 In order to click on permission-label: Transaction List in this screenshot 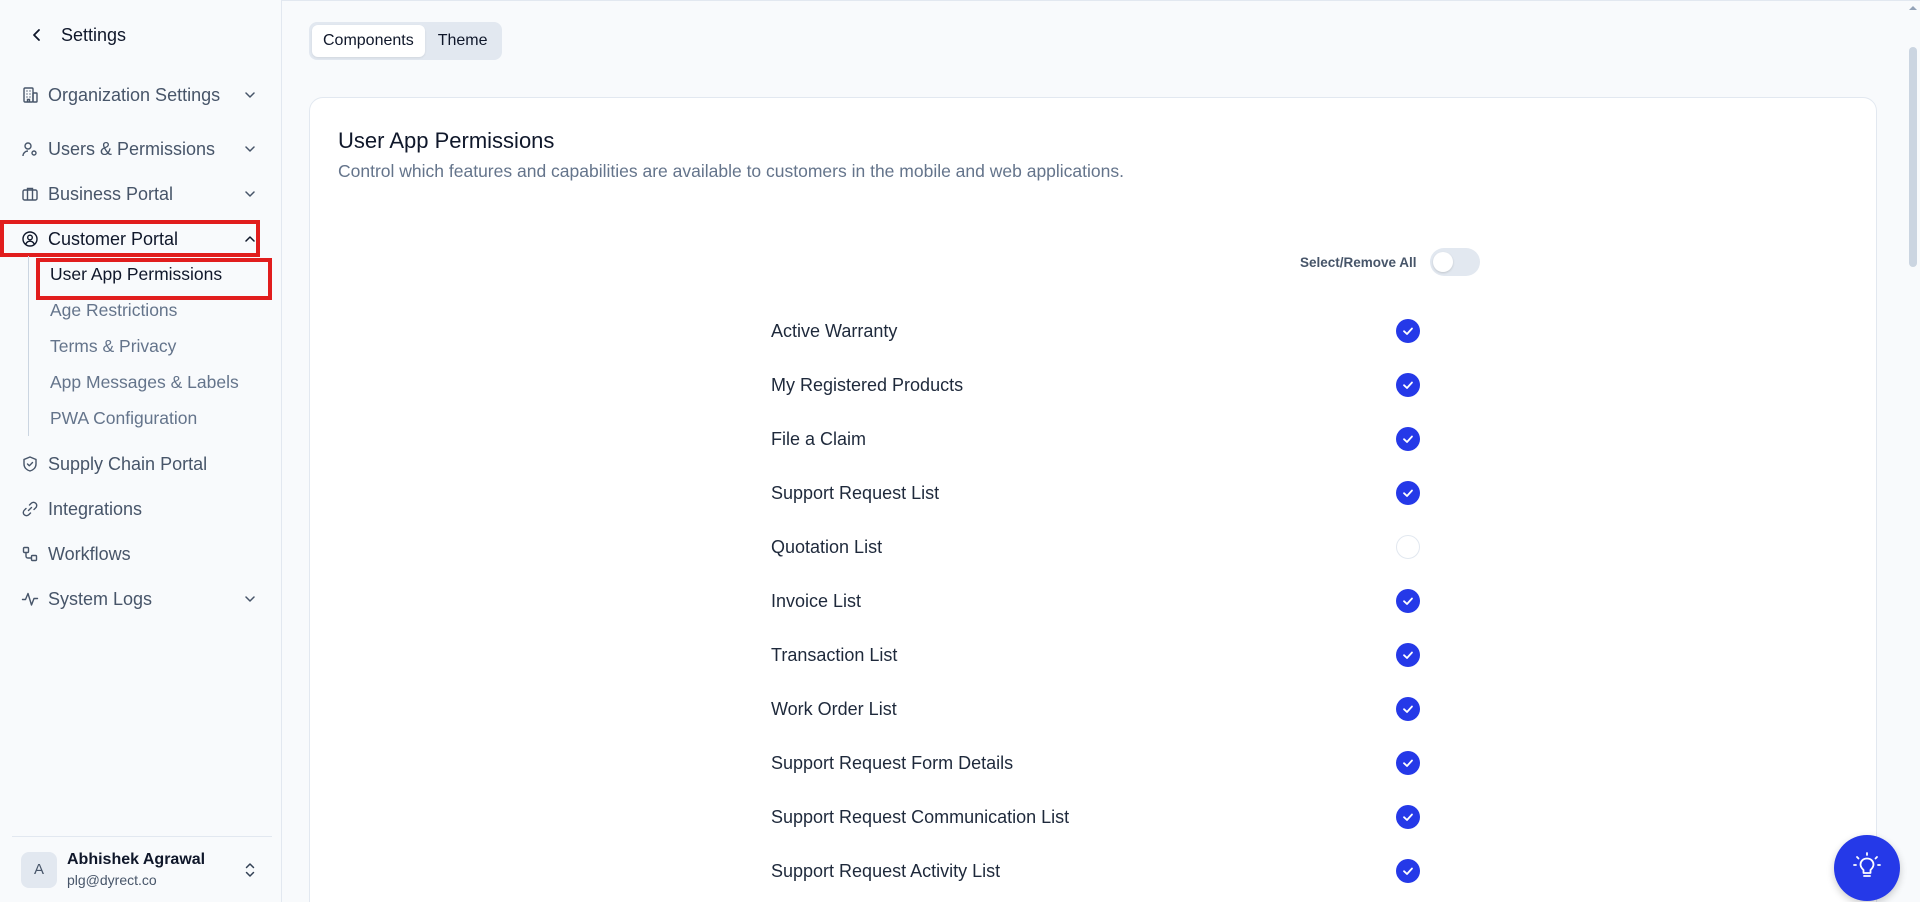, I will do `click(834, 654)`.